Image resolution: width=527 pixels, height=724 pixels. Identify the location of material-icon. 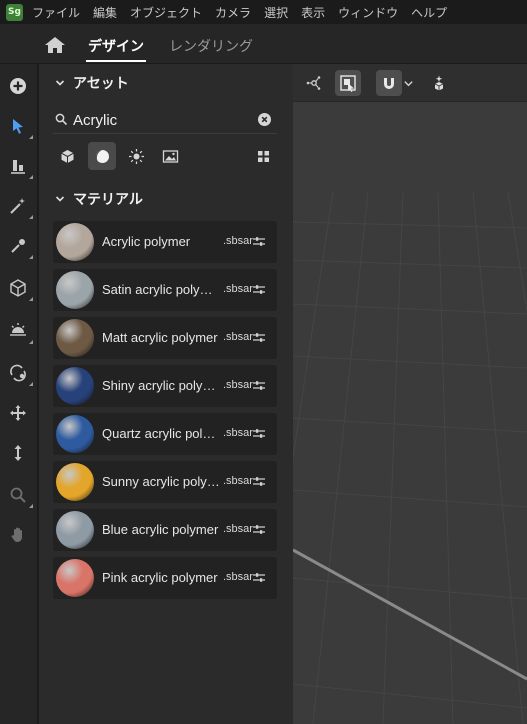
(102, 156).